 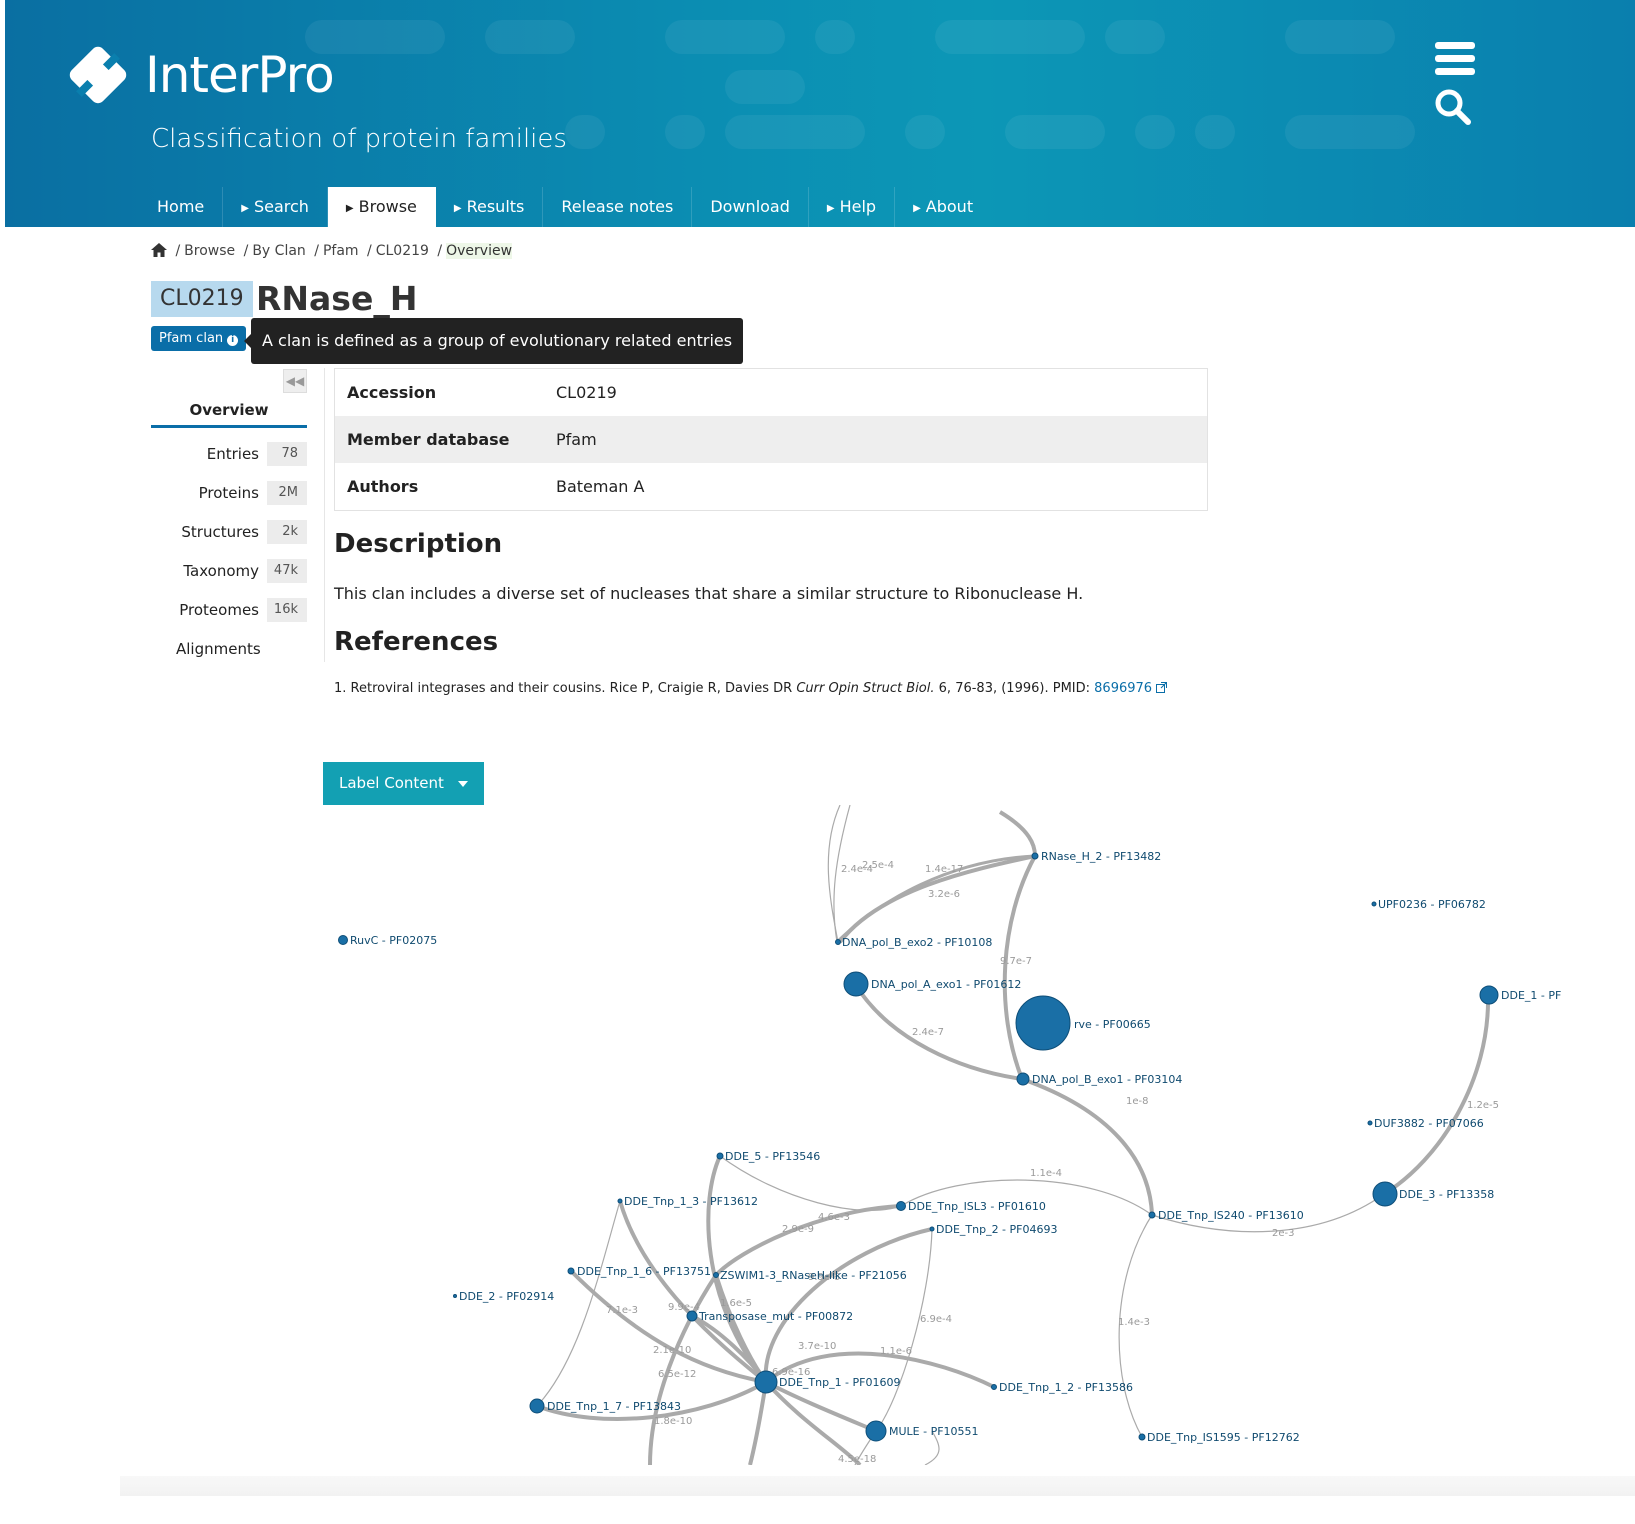 I want to click on nav-results-label: Results, so click(x=495, y=206).